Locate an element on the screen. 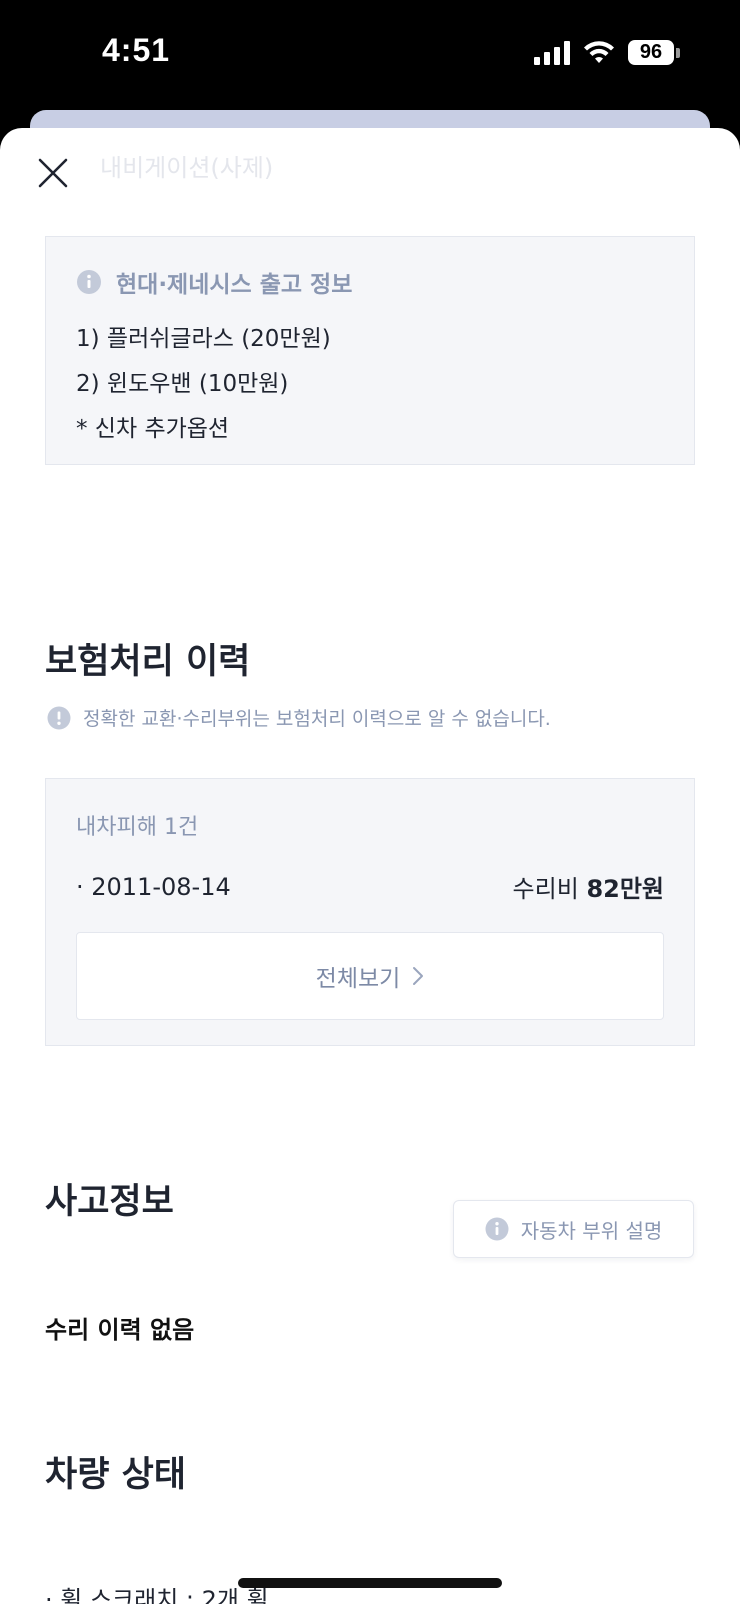 Image resolution: width=740 pixels, height=1604 pixels. status-icons: 96 is located at coordinates (607, 52).